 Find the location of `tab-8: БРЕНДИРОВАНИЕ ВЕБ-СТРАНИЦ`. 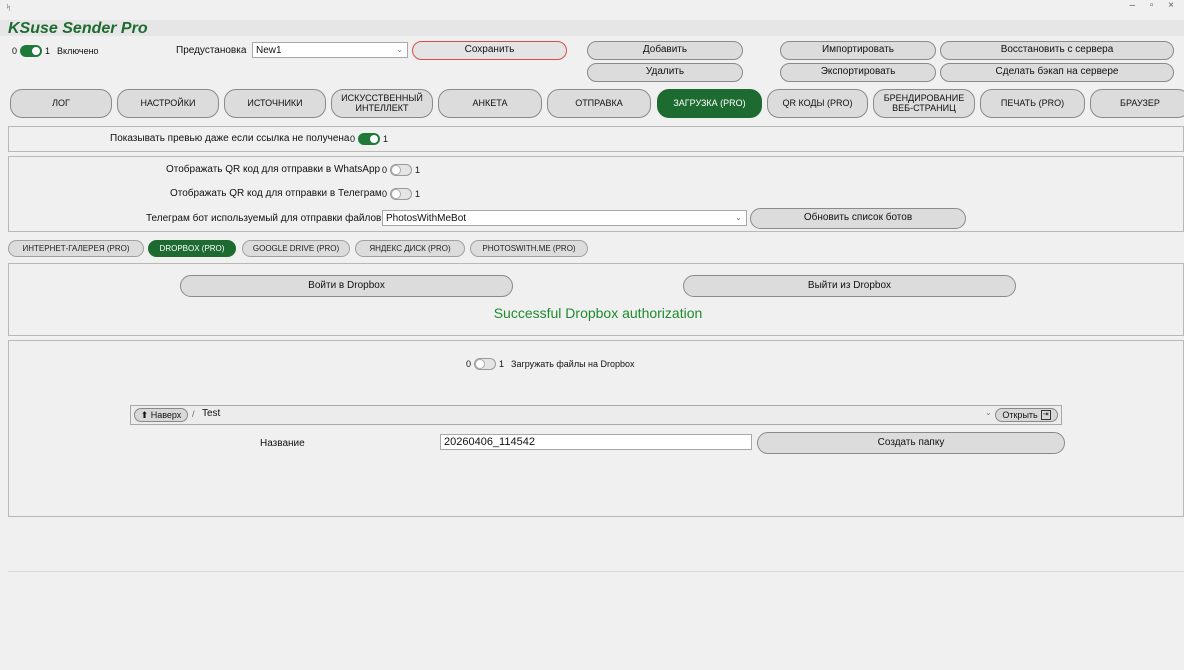

tab-8: БРЕНДИРОВАНИЕ ВЕБ-СТРАНИЦ is located at coordinates (924, 103).